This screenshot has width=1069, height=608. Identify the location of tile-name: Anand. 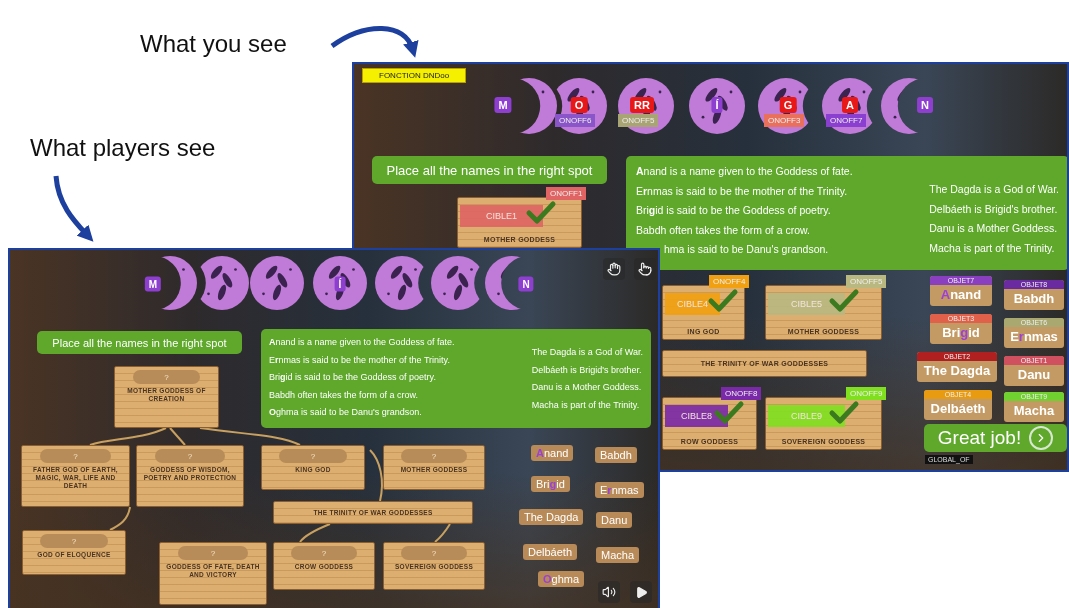
(961, 295).